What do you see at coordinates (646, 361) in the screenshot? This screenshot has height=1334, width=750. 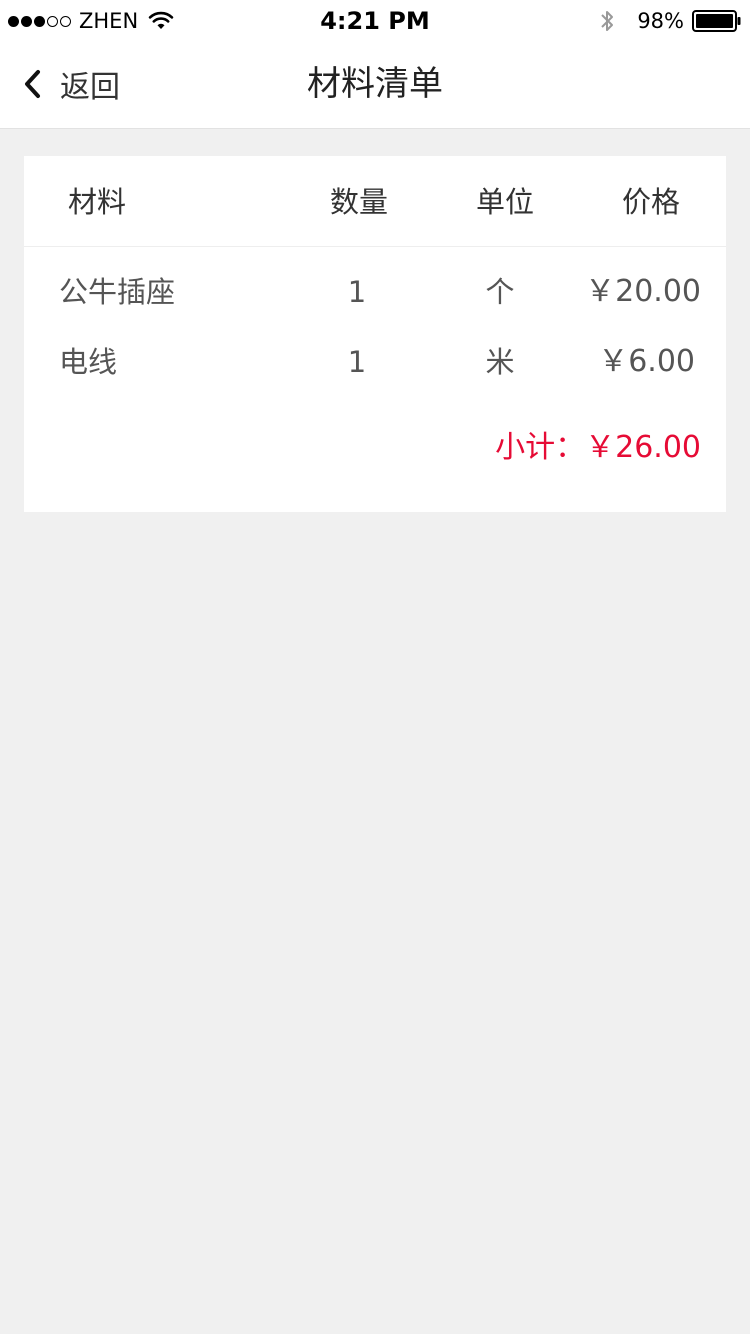 I see `material-price: ￥6.00` at bounding box center [646, 361].